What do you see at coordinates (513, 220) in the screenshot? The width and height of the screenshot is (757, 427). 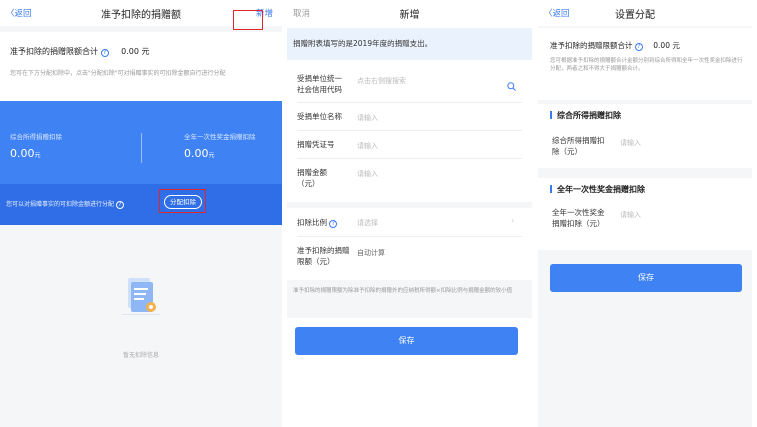 I see `chevron-right-icon: ›` at bounding box center [513, 220].